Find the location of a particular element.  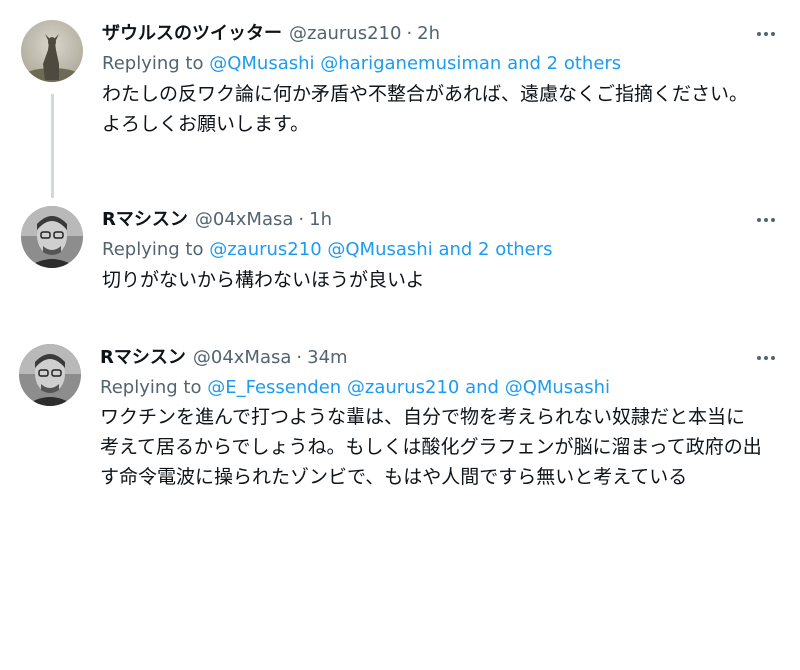

tweet-header: ザウルスのツイッター @zaurus210 · 2h is located at coordinates (271, 34).